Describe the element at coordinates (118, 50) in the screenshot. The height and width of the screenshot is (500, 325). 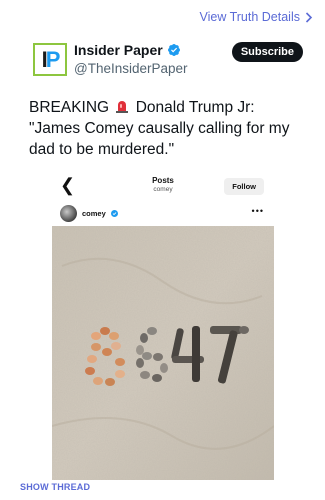
I see `account-name: Insider Paper` at that location.